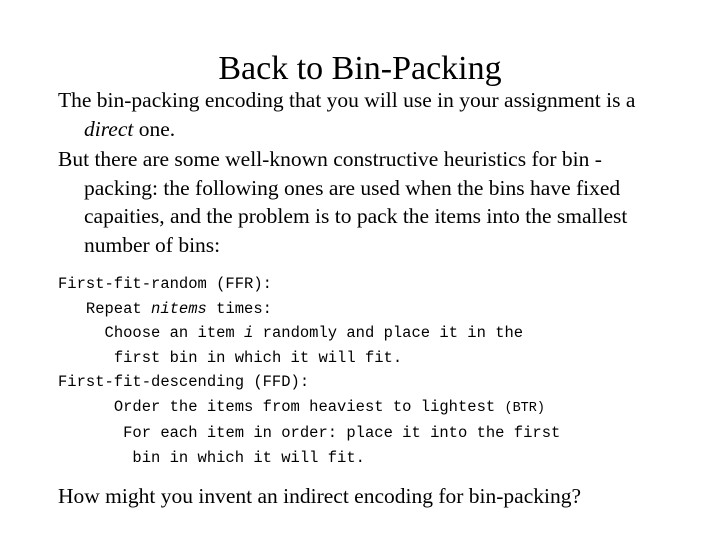  What do you see at coordinates (248, 457) in the screenshot?
I see `ffd-bin-text: bin in which it will fit.` at bounding box center [248, 457].